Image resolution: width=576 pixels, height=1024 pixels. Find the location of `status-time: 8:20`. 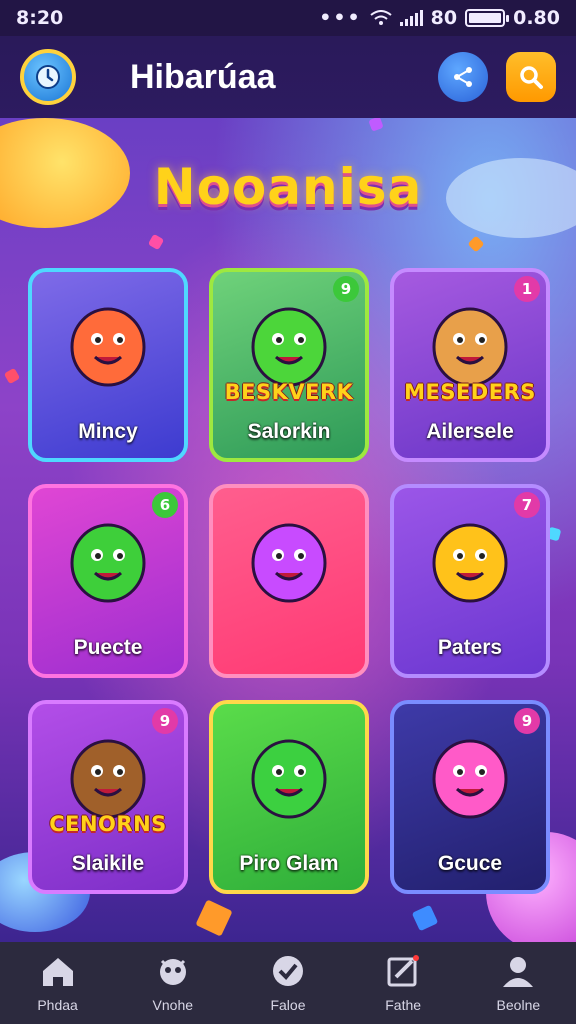

status-time: 8:20 is located at coordinates (40, 18).